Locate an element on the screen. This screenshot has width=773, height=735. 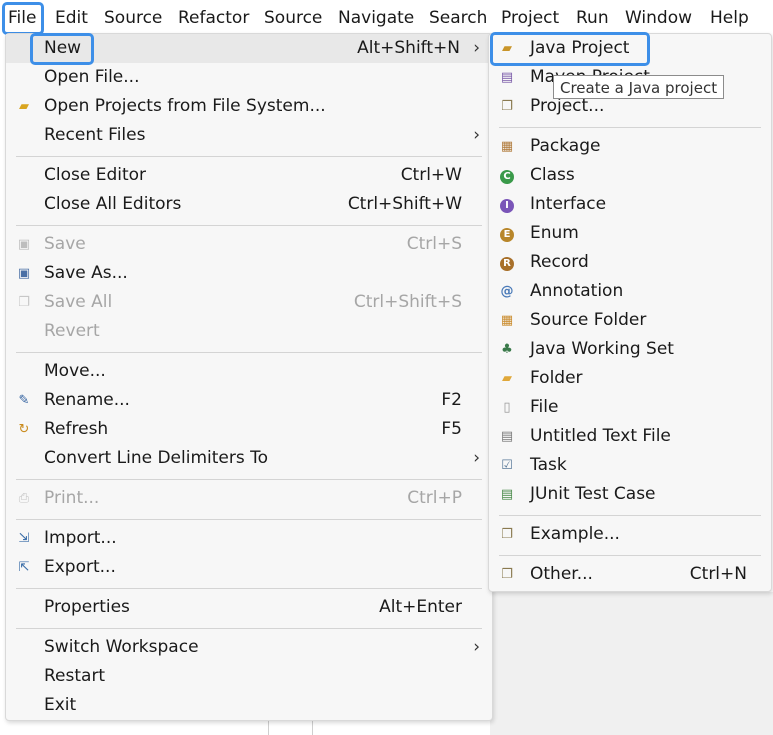
printer-icon: ⎙ is located at coordinates (24, 498).